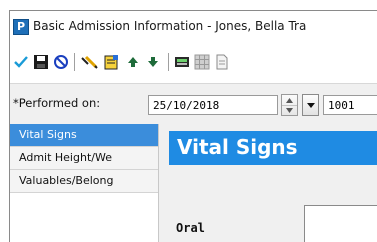 The width and height of the screenshot is (377, 242). What do you see at coordinates (57, 103) in the screenshot?
I see `performed-on-label: *Performed on:` at bounding box center [57, 103].